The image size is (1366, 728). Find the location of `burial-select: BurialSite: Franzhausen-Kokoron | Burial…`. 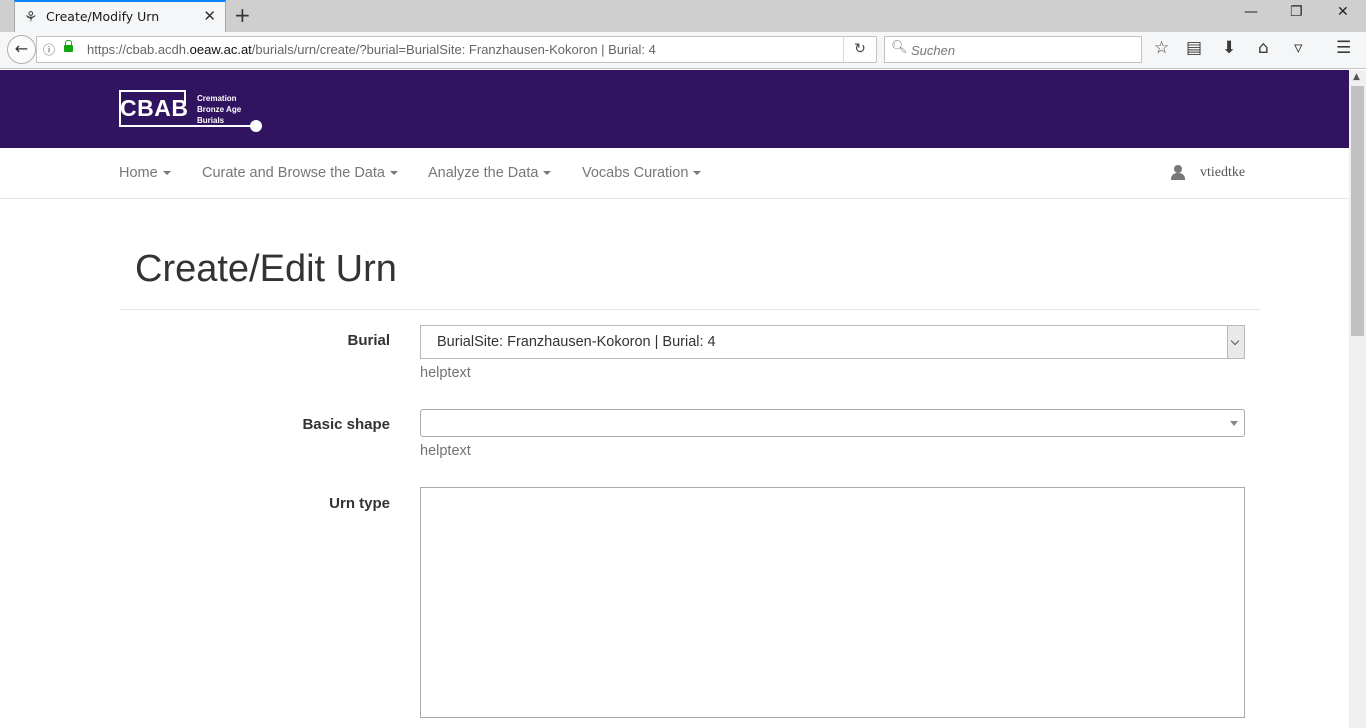

burial-select: BurialSite: Franzhausen-Kokoron | Burial… is located at coordinates (832, 342).